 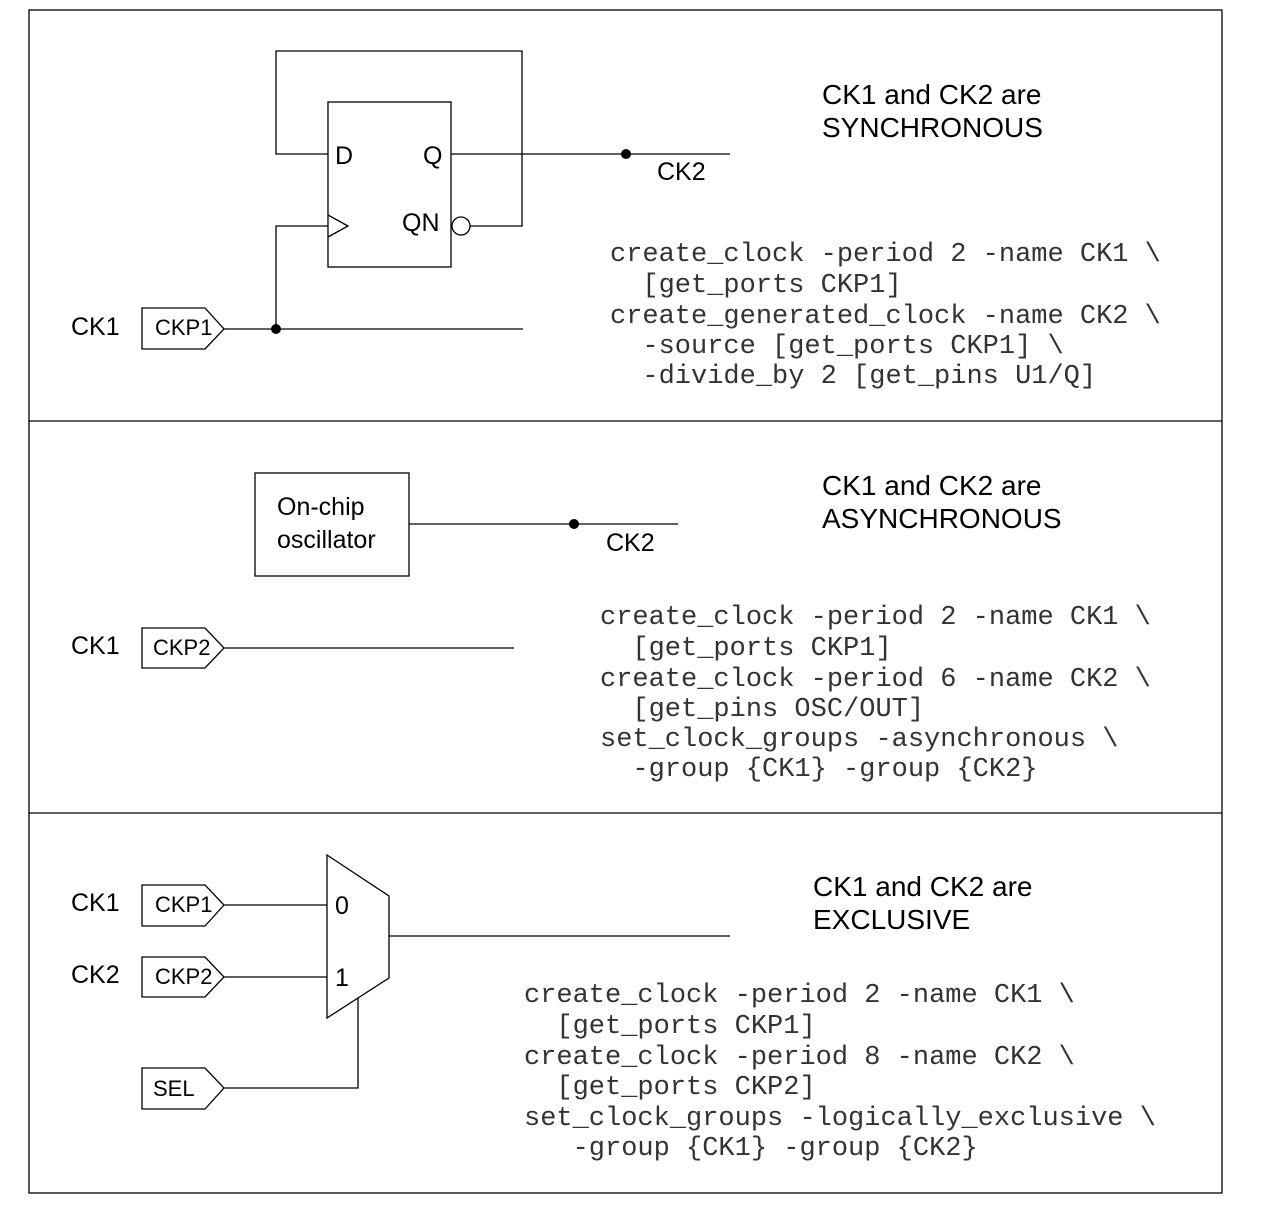 I want to click on code-line: [get_pins OSC/OUT], so click(x=762, y=710).